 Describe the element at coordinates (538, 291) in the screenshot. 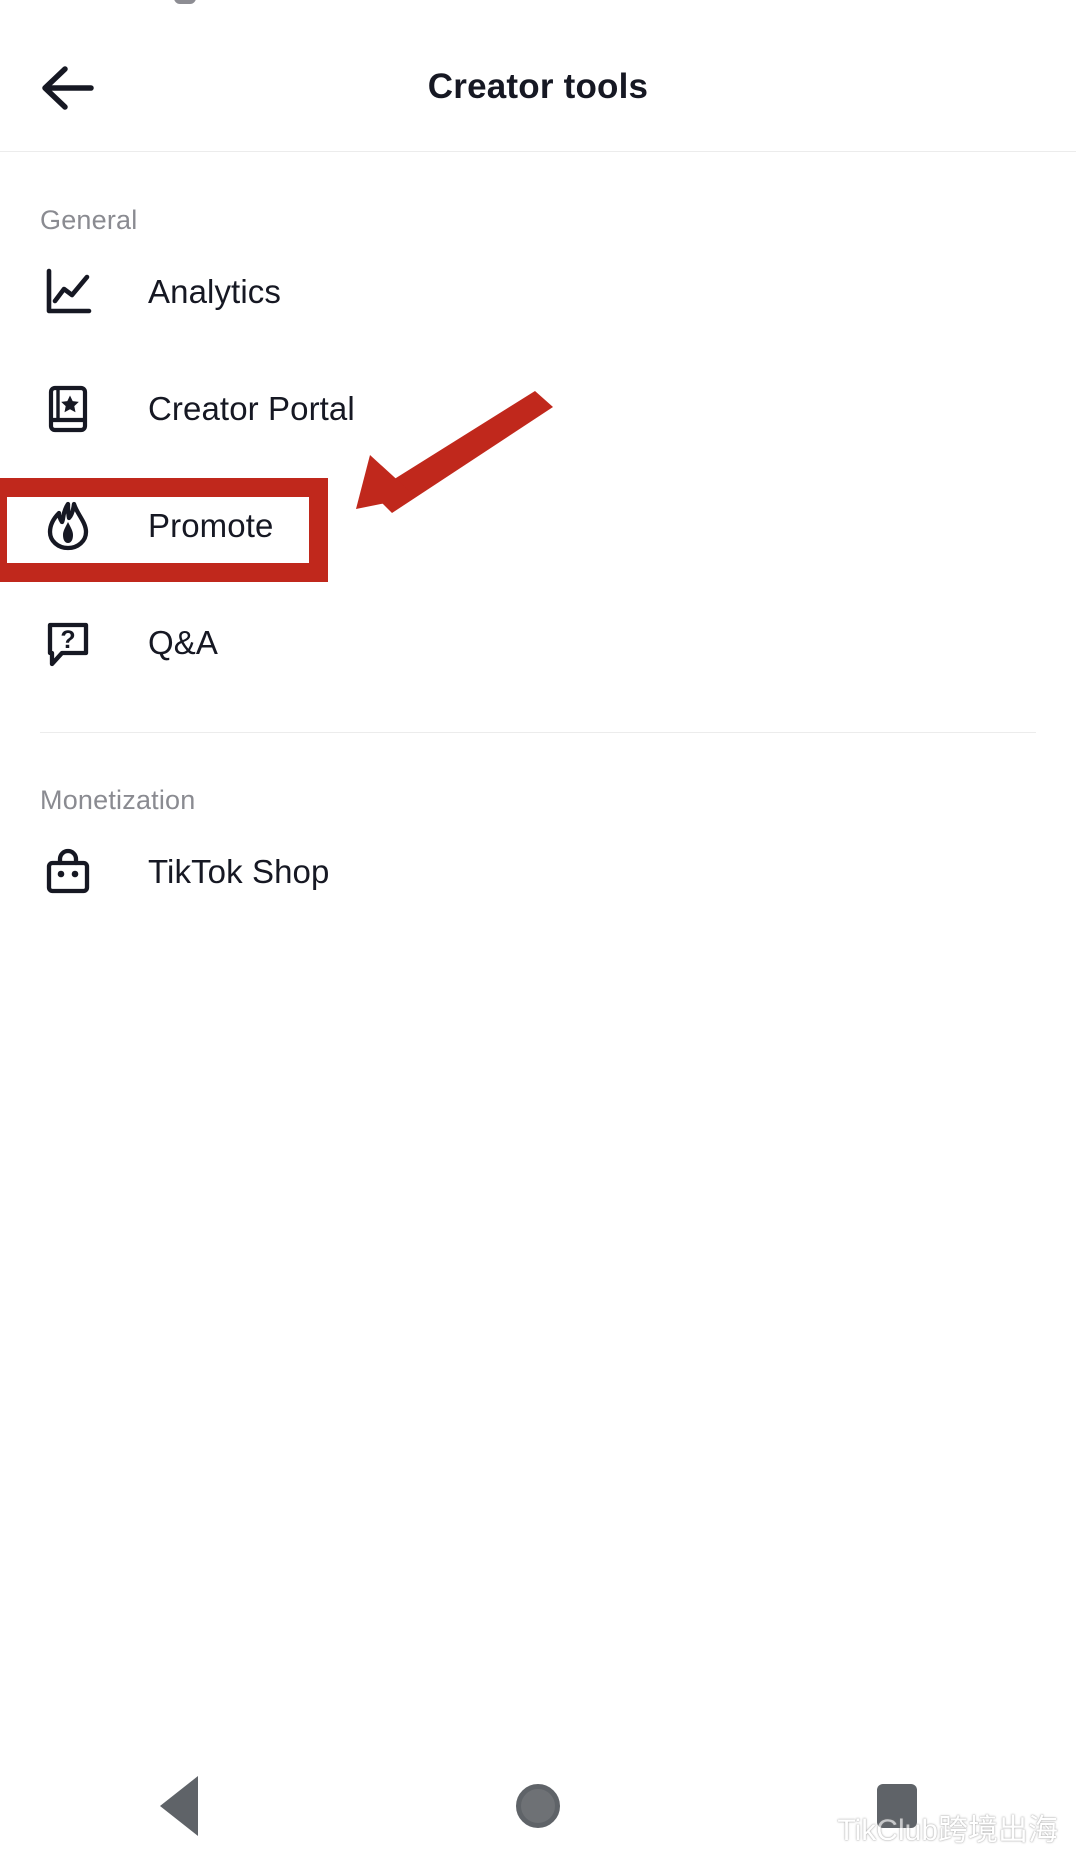

I see `list-item-analytics: Analytics` at that location.